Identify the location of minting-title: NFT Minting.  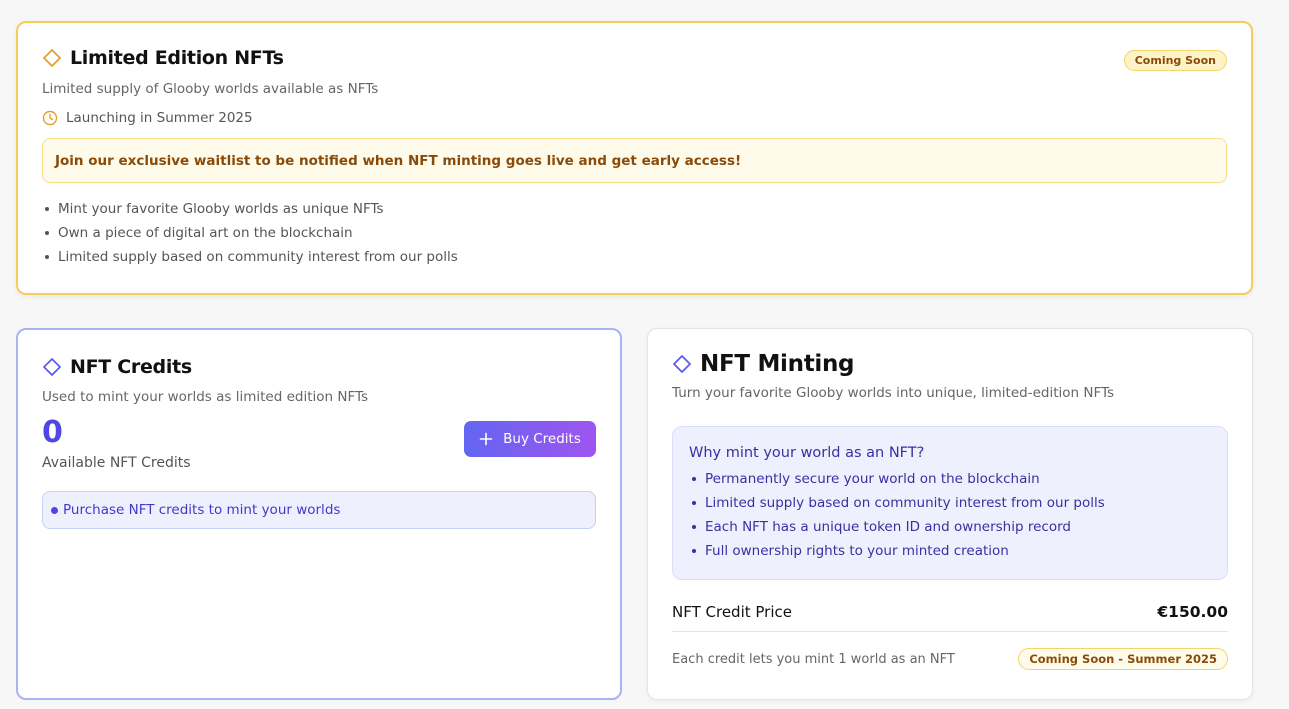
(777, 364).